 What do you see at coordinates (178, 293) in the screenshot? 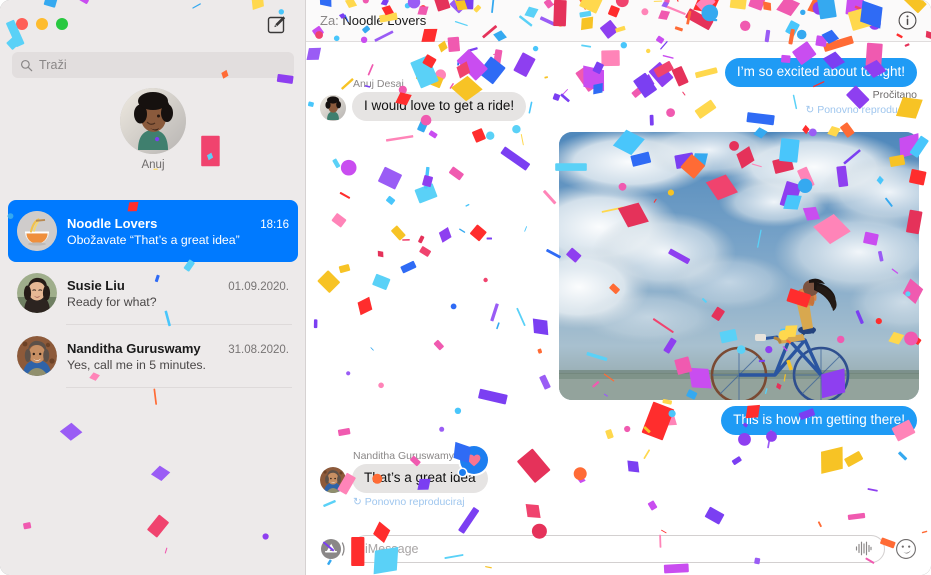
I see `conversation-text: Susie Liu 01.09.2020. Ready for what?` at bounding box center [178, 293].